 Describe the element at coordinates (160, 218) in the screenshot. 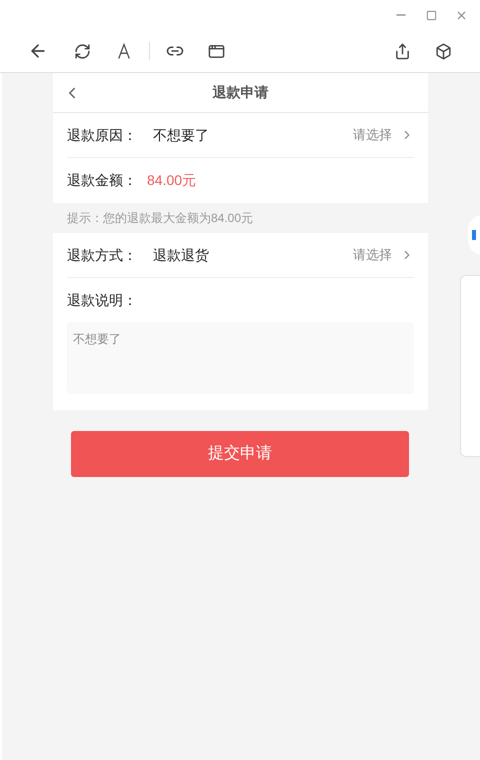

I see `hint-text: 提示：您的退款最大金额为84.00元` at that location.